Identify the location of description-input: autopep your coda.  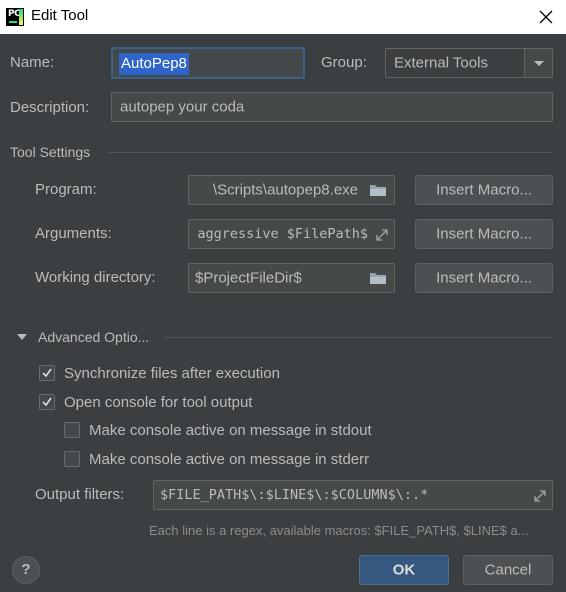
(332, 107).